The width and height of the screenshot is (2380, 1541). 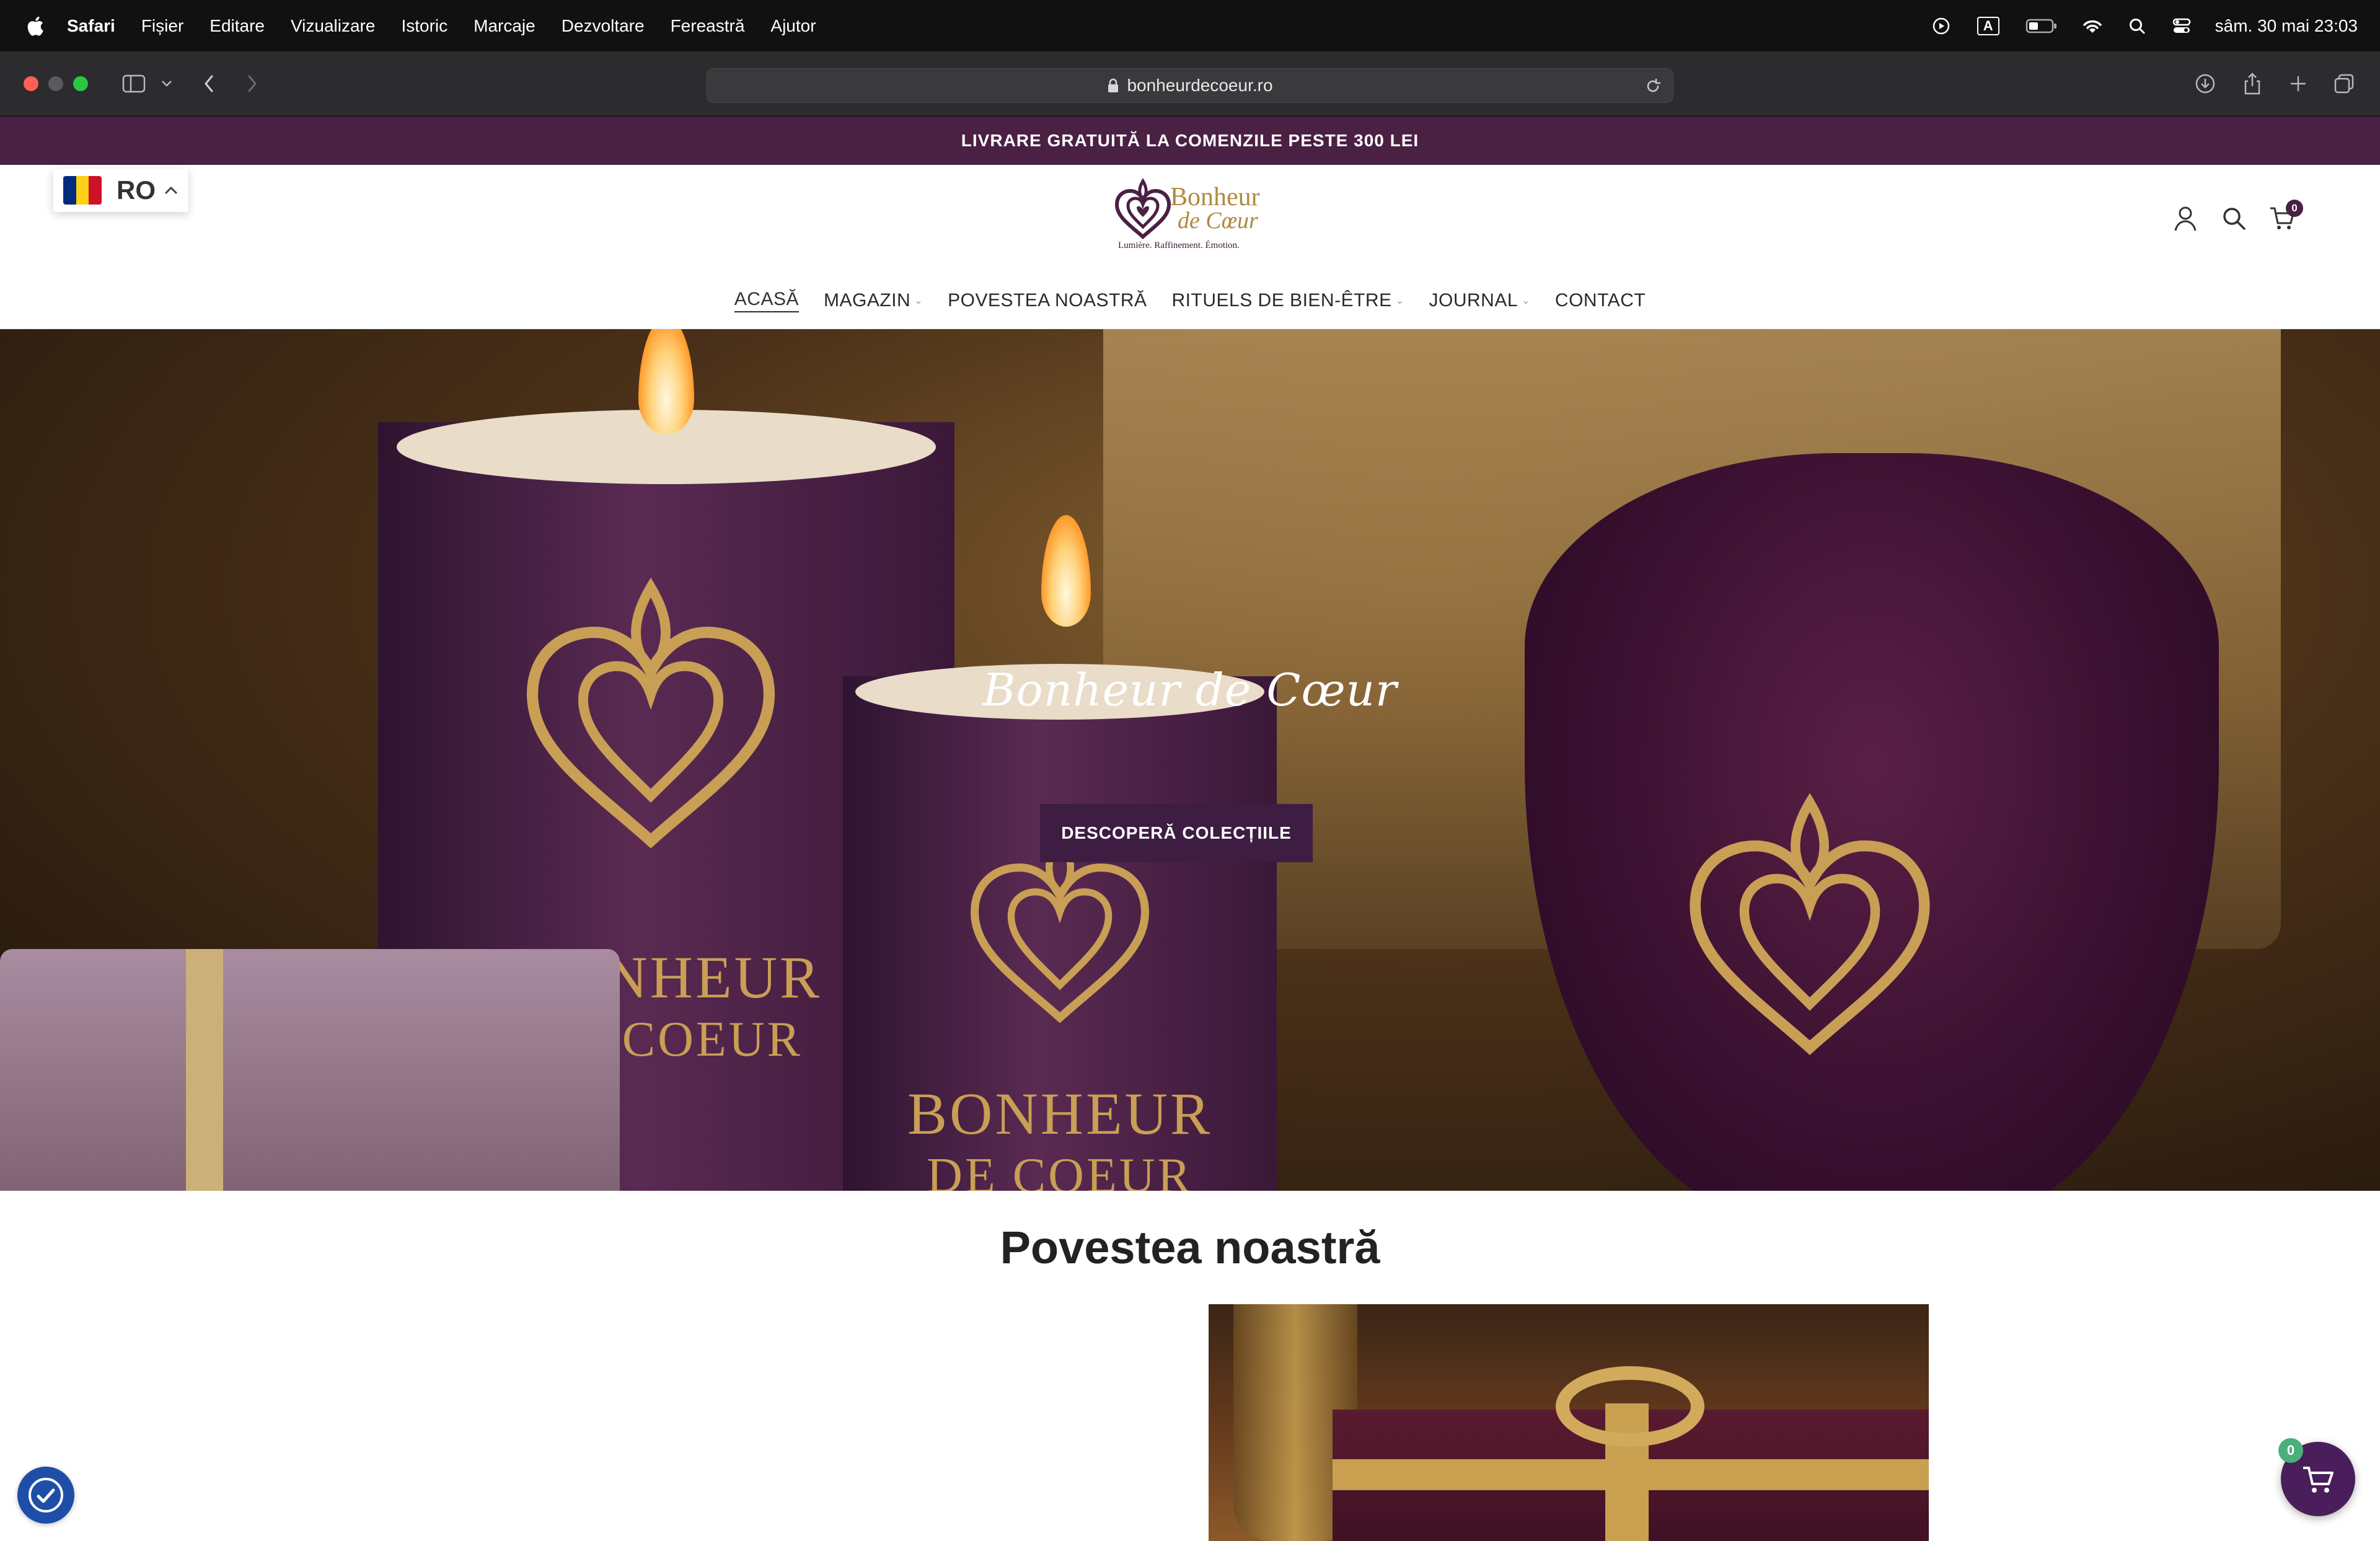 What do you see at coordinates (171, 190) in the screenshot?
I see `chevron-up-icon` at bounding box center [171, 190].